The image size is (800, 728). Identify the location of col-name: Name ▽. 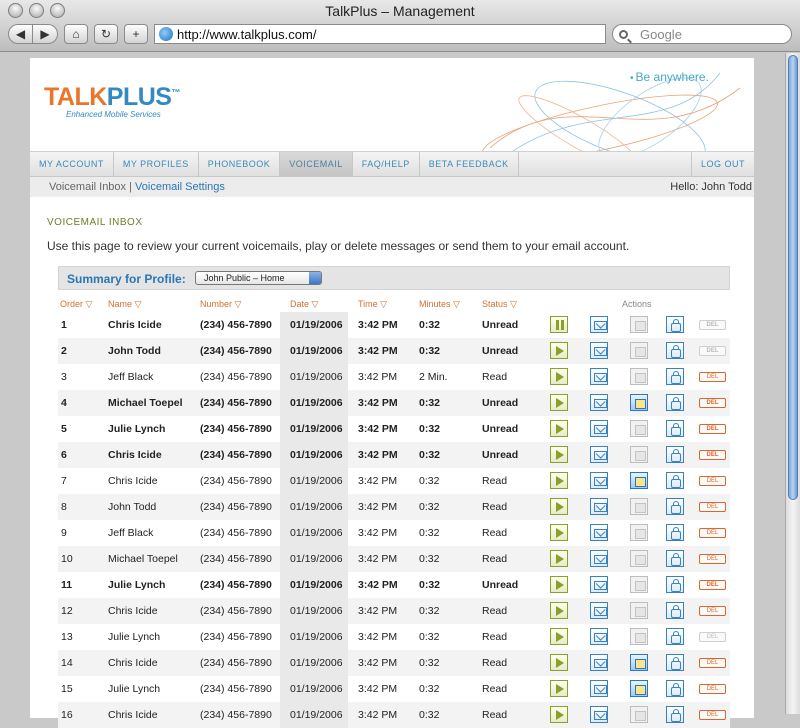
(124, 304).